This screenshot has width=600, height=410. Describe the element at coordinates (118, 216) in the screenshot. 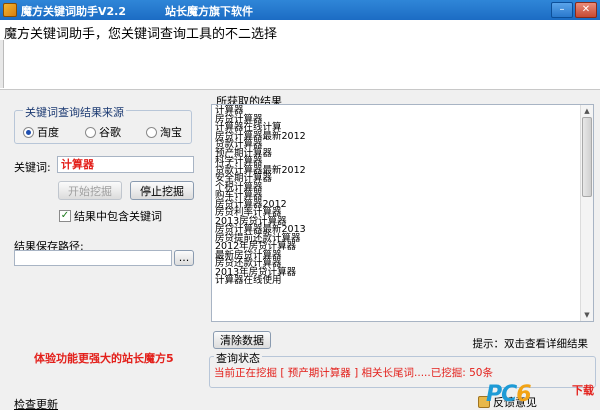

I see `include-keyword-label: 结果中包含关键词` at that location.